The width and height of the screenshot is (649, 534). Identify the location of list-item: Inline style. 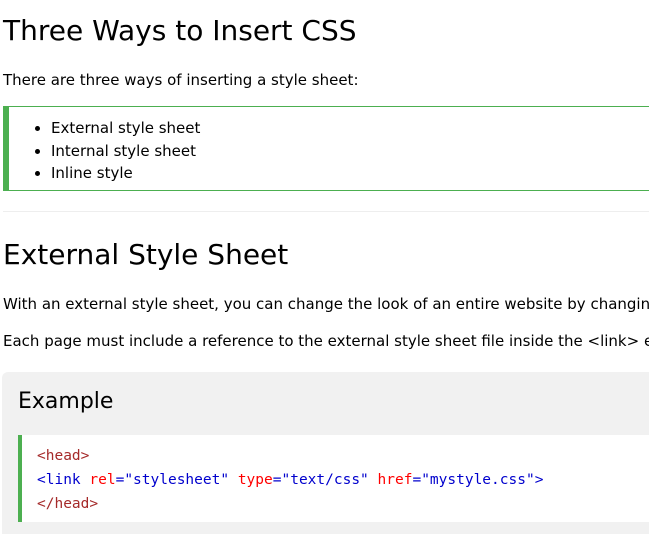
(116, 173).